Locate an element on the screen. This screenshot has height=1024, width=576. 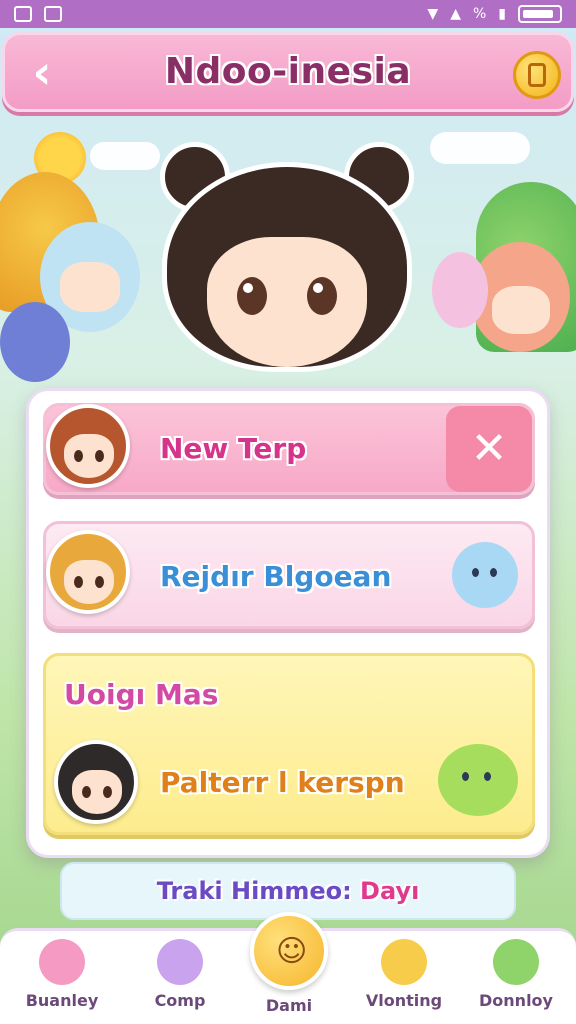
smiley-icon: ☺ is located at coordinates (292, 951).